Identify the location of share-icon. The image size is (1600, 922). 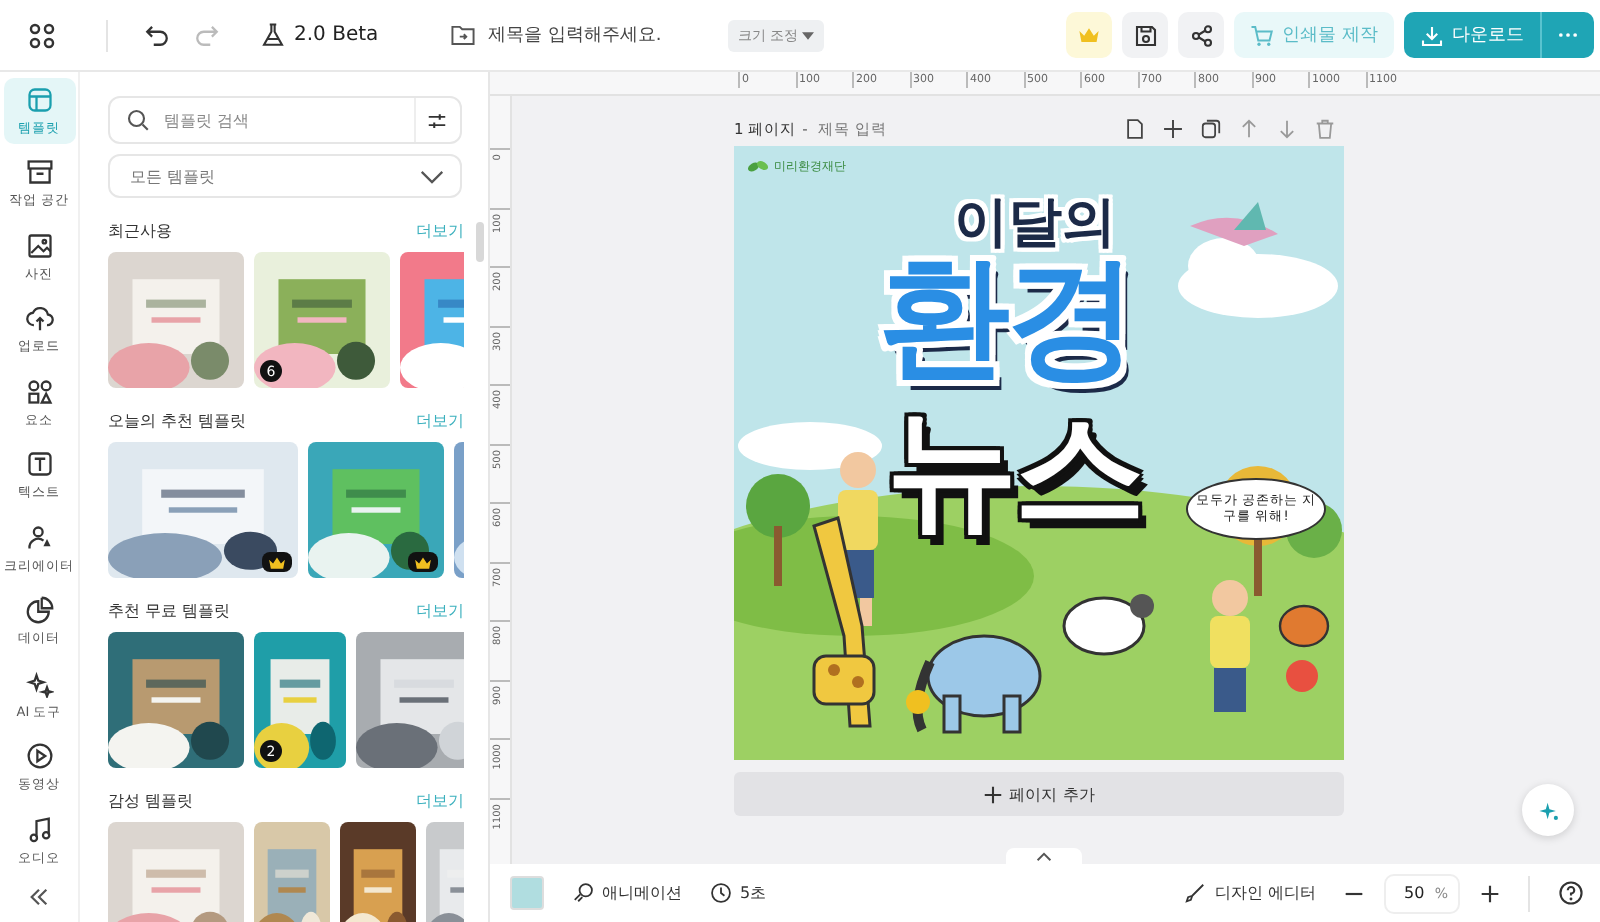
(1201, 35).